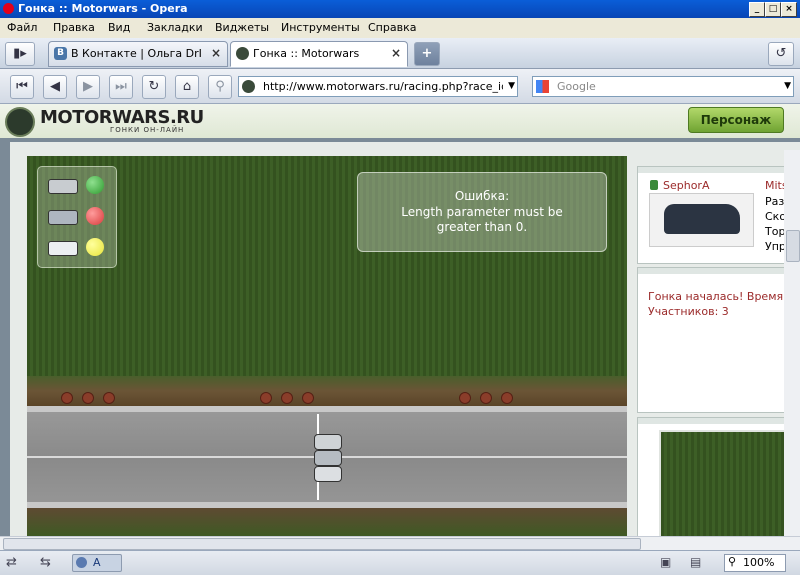  What do you see at coordinates (718, 340) in the screenshot?
I see `race-info-panel: Гонка началась! Время ст Участников: 3` at bounding box center [718, 340].